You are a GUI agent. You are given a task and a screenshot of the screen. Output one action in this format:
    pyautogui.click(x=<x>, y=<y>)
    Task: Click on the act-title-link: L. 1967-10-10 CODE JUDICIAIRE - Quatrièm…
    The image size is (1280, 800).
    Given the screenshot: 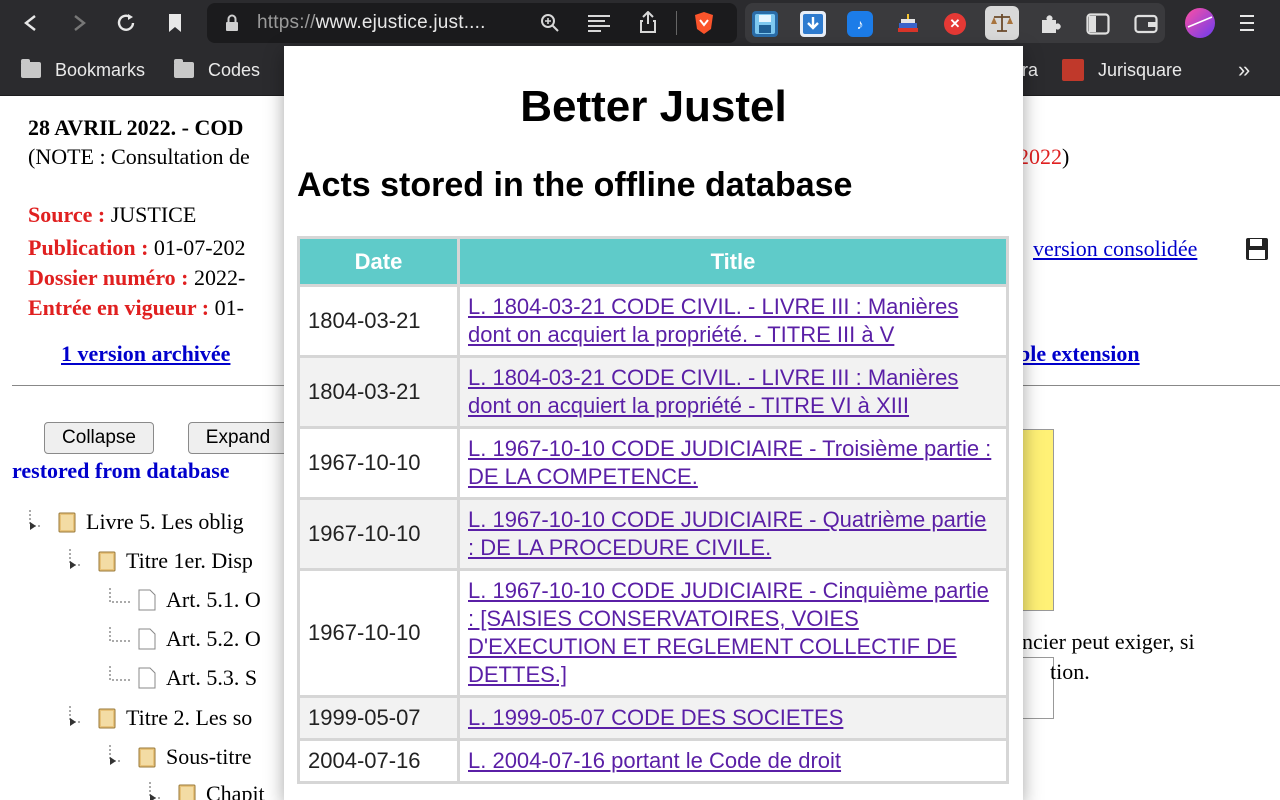 What is the action you would take?
    pyautogui.click(x=727, y=533)
    